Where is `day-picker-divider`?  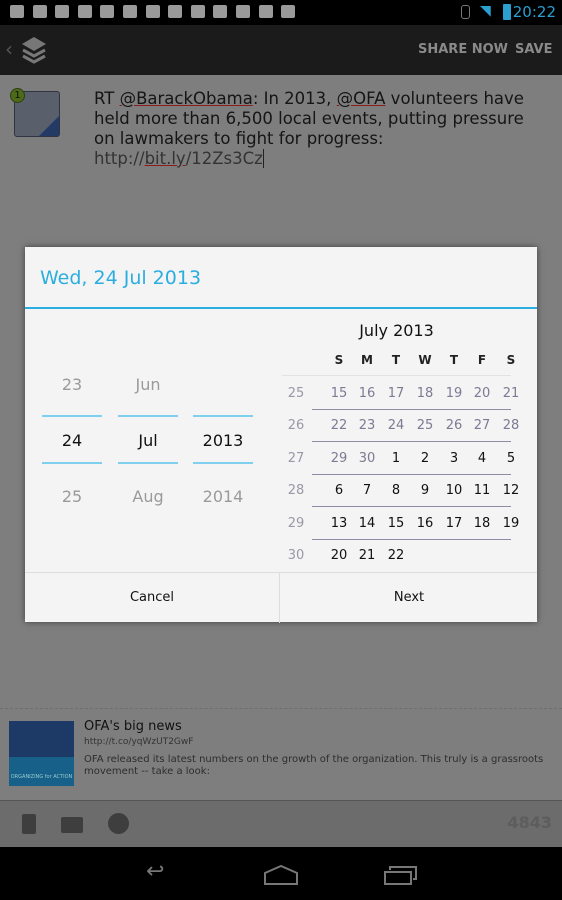 day-picker-divider is located at coordinates (72, 416).